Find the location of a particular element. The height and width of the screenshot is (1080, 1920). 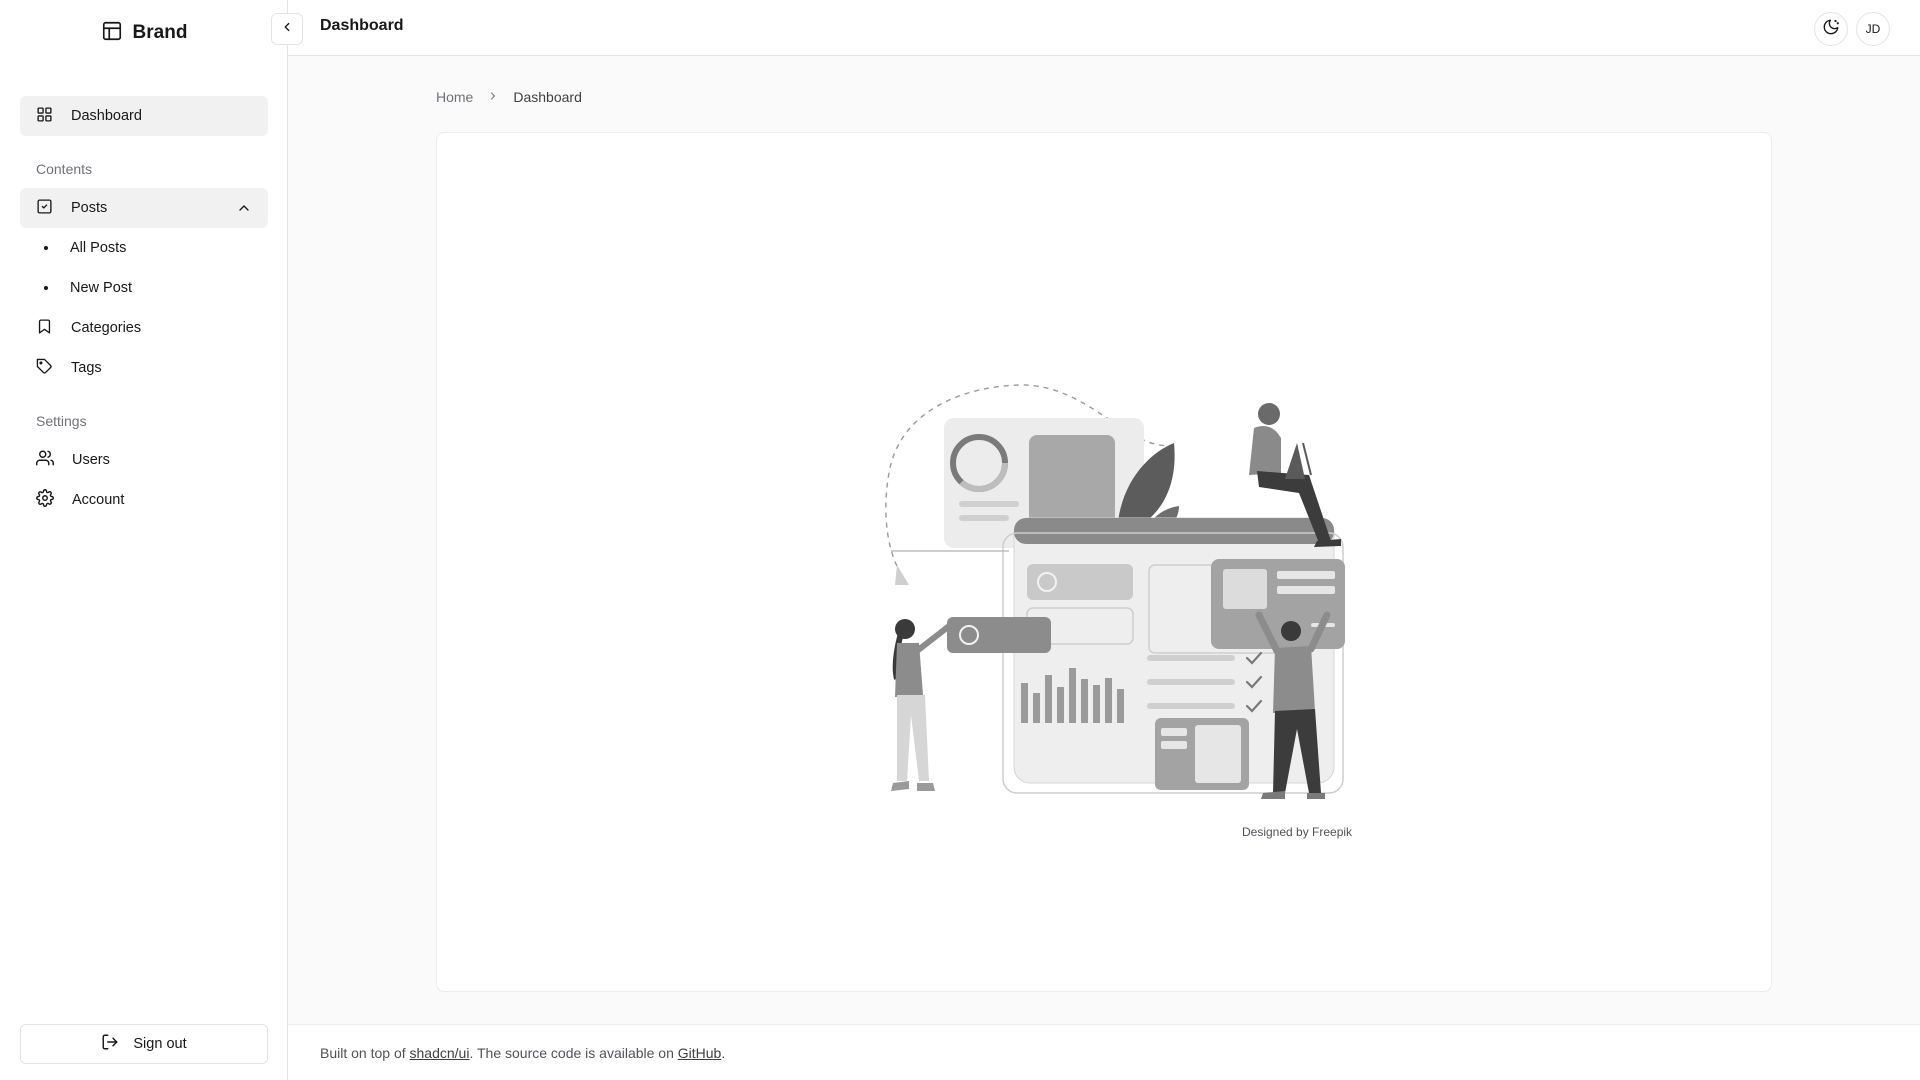

top-header: Dashboard JD is located at coordinates (1095, 28).